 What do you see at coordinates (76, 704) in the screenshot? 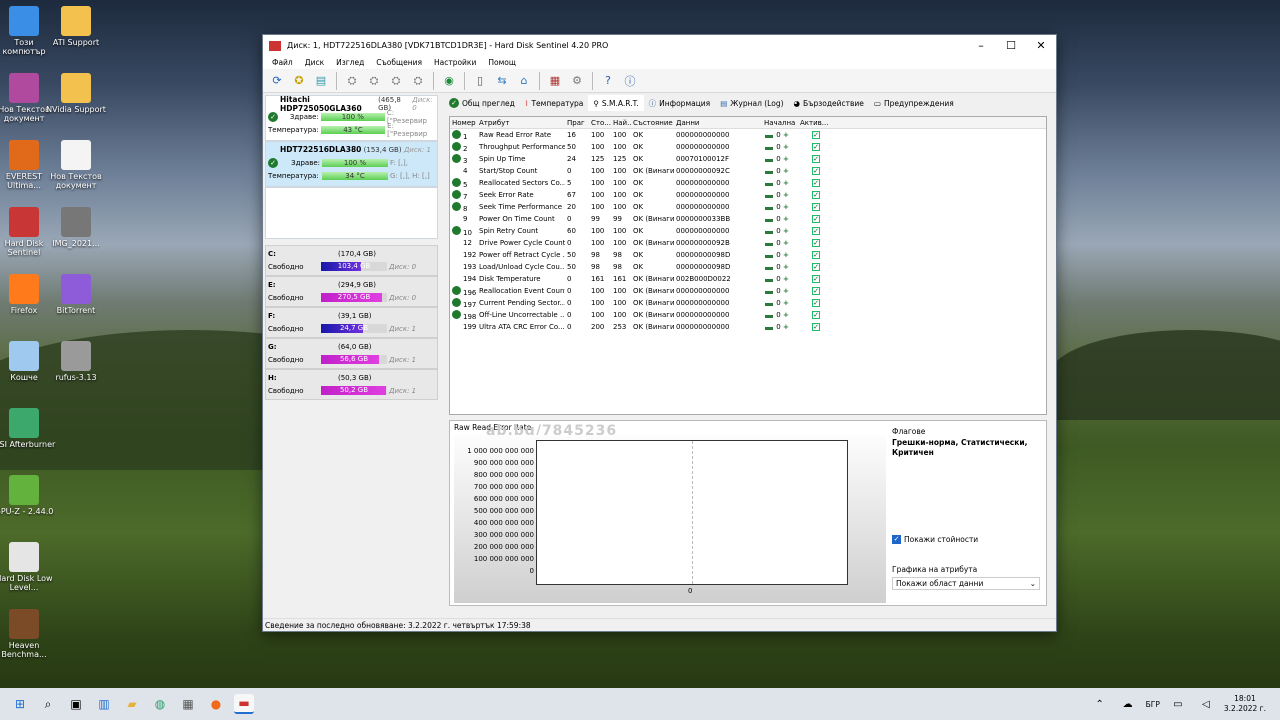
I see `task-view-icon: ▣` at bounding box center [76, 704].